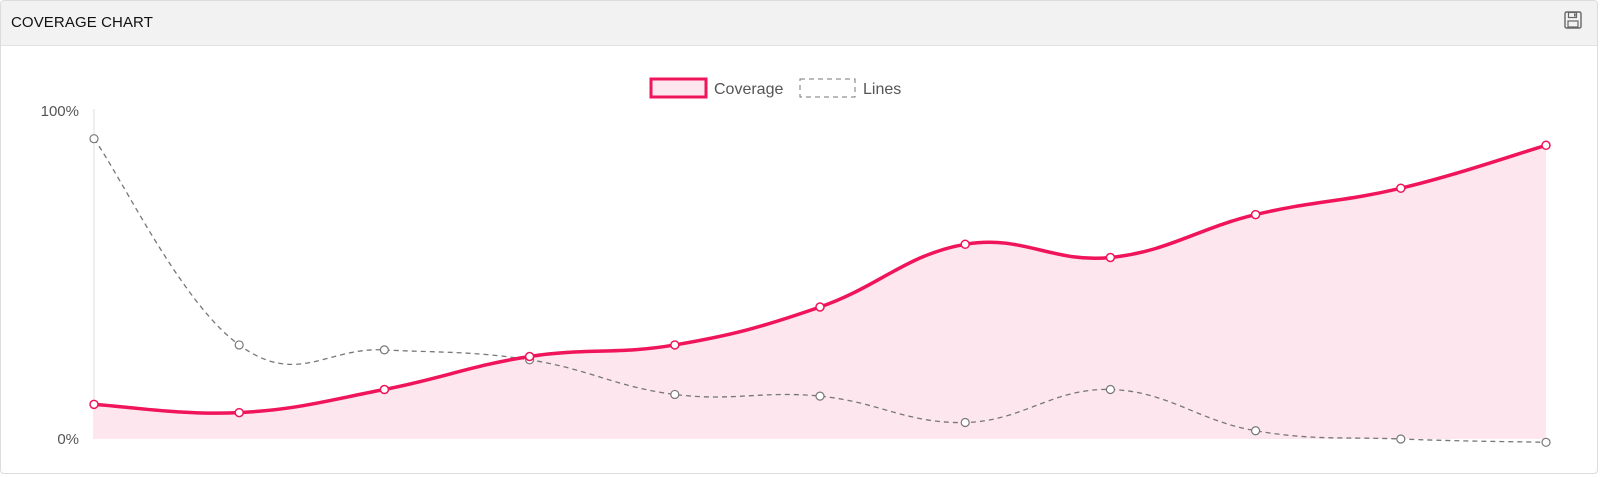 The image size is (1600, 477). I want to click on panel-header: COVERAGE CHART, so click(799, 23).